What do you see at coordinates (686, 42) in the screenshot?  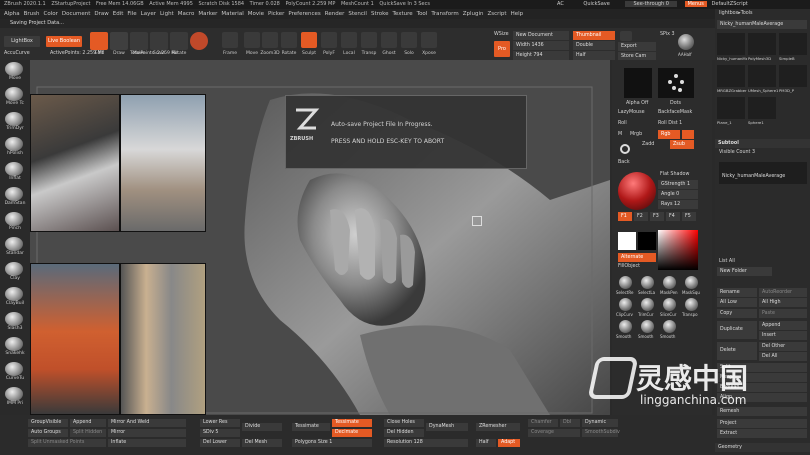 I see `material-icon` at bounding box center [686, 42].